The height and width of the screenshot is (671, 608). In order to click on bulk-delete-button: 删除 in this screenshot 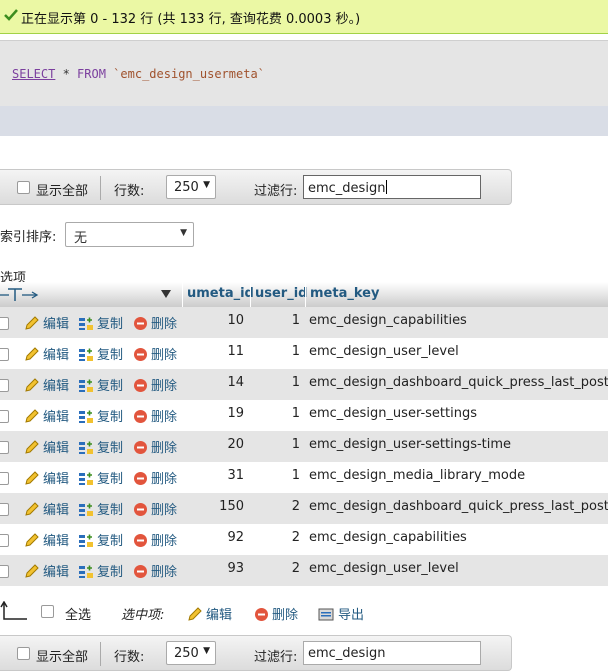, I will do `click(276, 613)`.